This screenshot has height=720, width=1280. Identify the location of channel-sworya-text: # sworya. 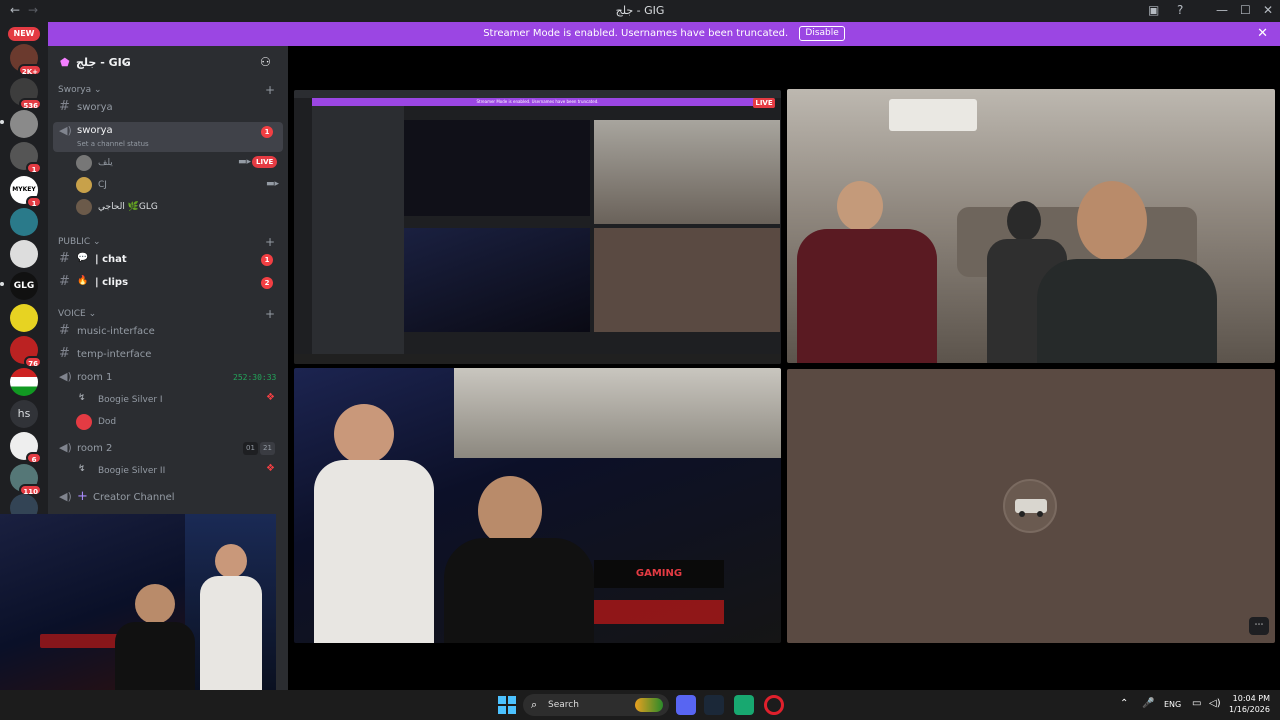
(168, 108).